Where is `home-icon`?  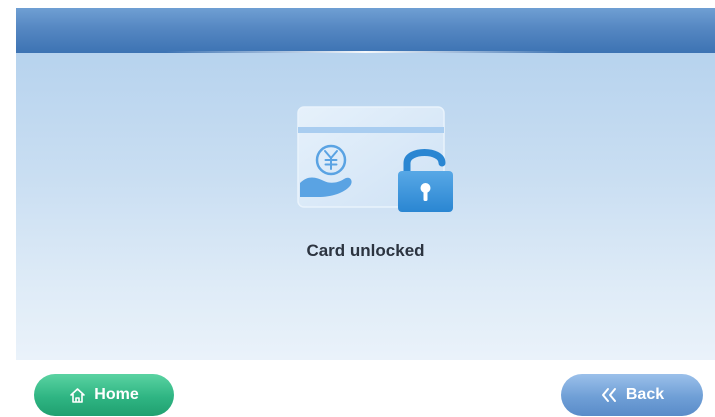
home-icon is located at coordinates (77, 395).